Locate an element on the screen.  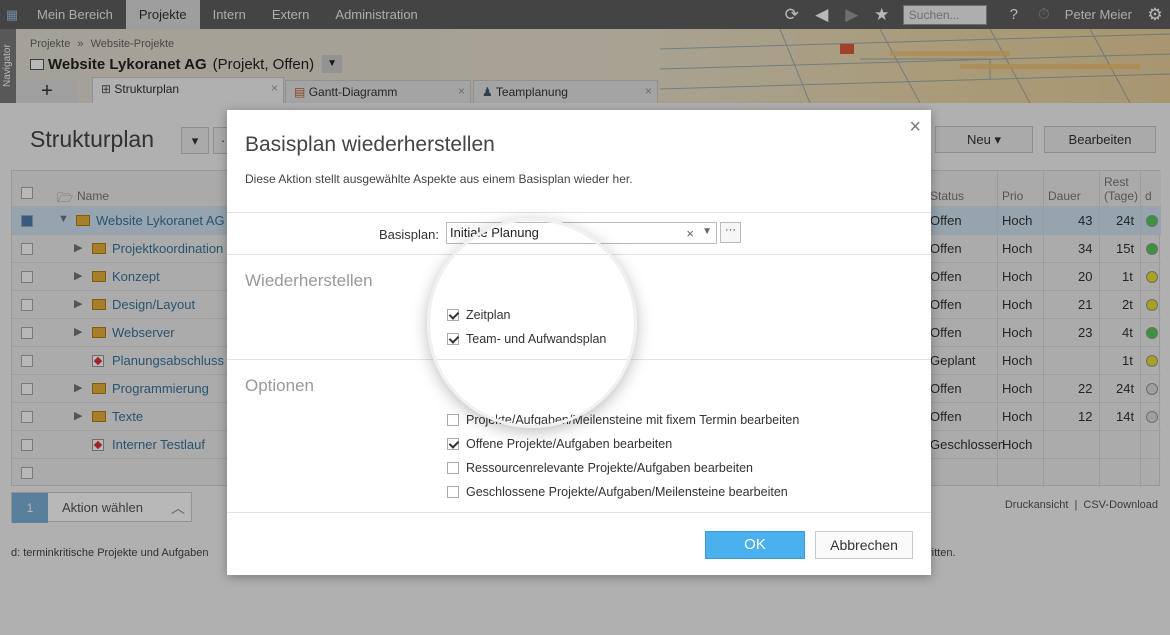
magnifier-highlight is located at coordinates (532, 323).